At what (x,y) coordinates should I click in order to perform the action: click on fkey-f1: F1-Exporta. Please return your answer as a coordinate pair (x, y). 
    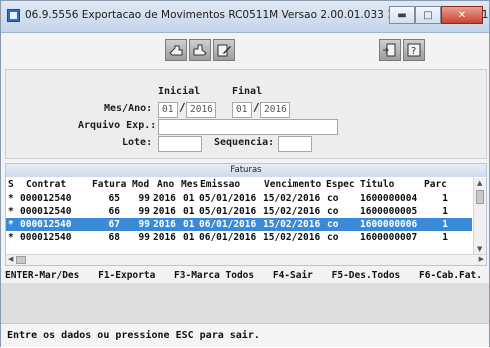
    Looking at the image, I should click on (126, 275).